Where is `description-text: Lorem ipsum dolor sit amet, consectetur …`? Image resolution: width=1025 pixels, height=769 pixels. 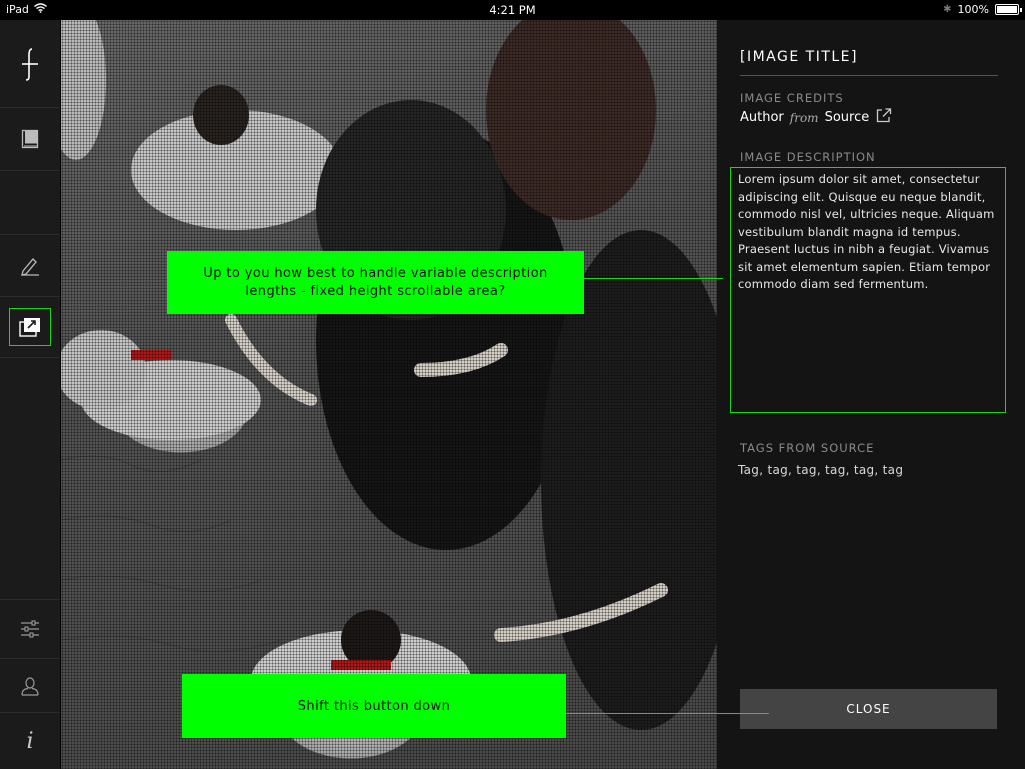 description-text: Lorem ipsum dolor sit amet, consectetur … is located at coordinates (866, 231).